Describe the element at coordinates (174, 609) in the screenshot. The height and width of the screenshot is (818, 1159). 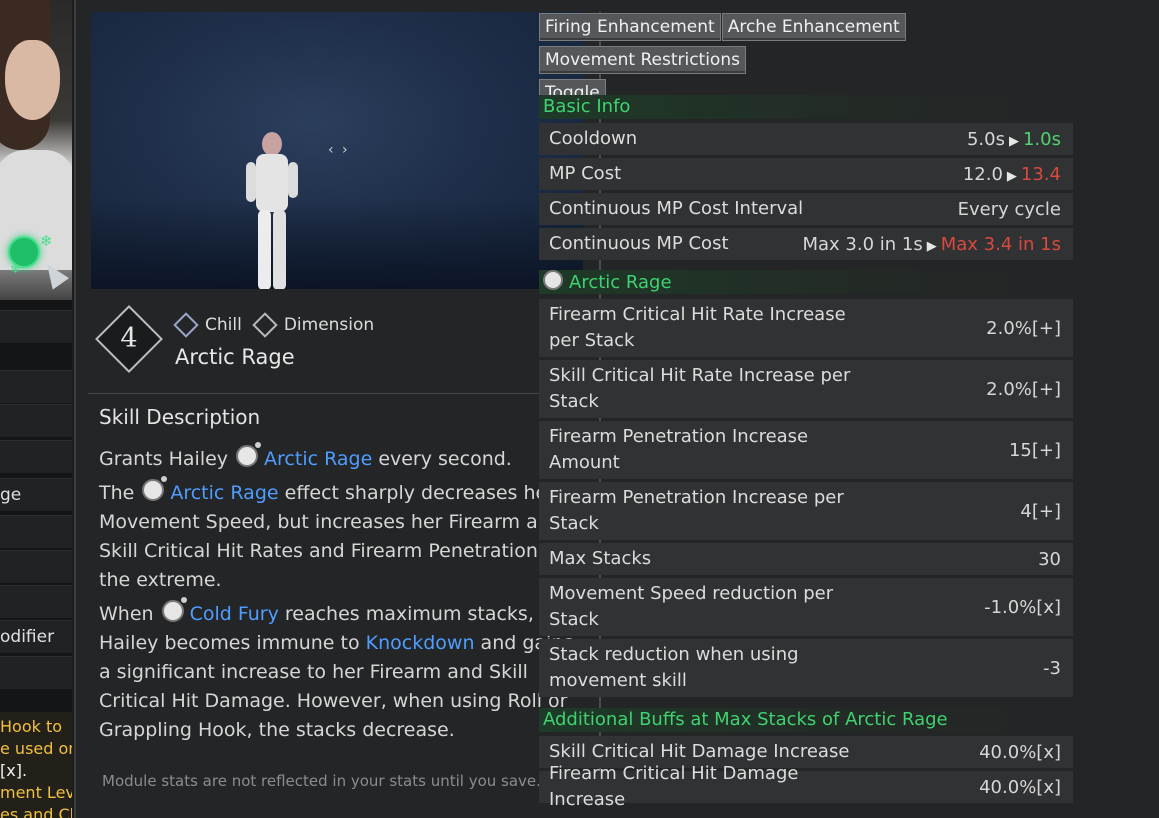
I see `cold-fury-icon` at that location.